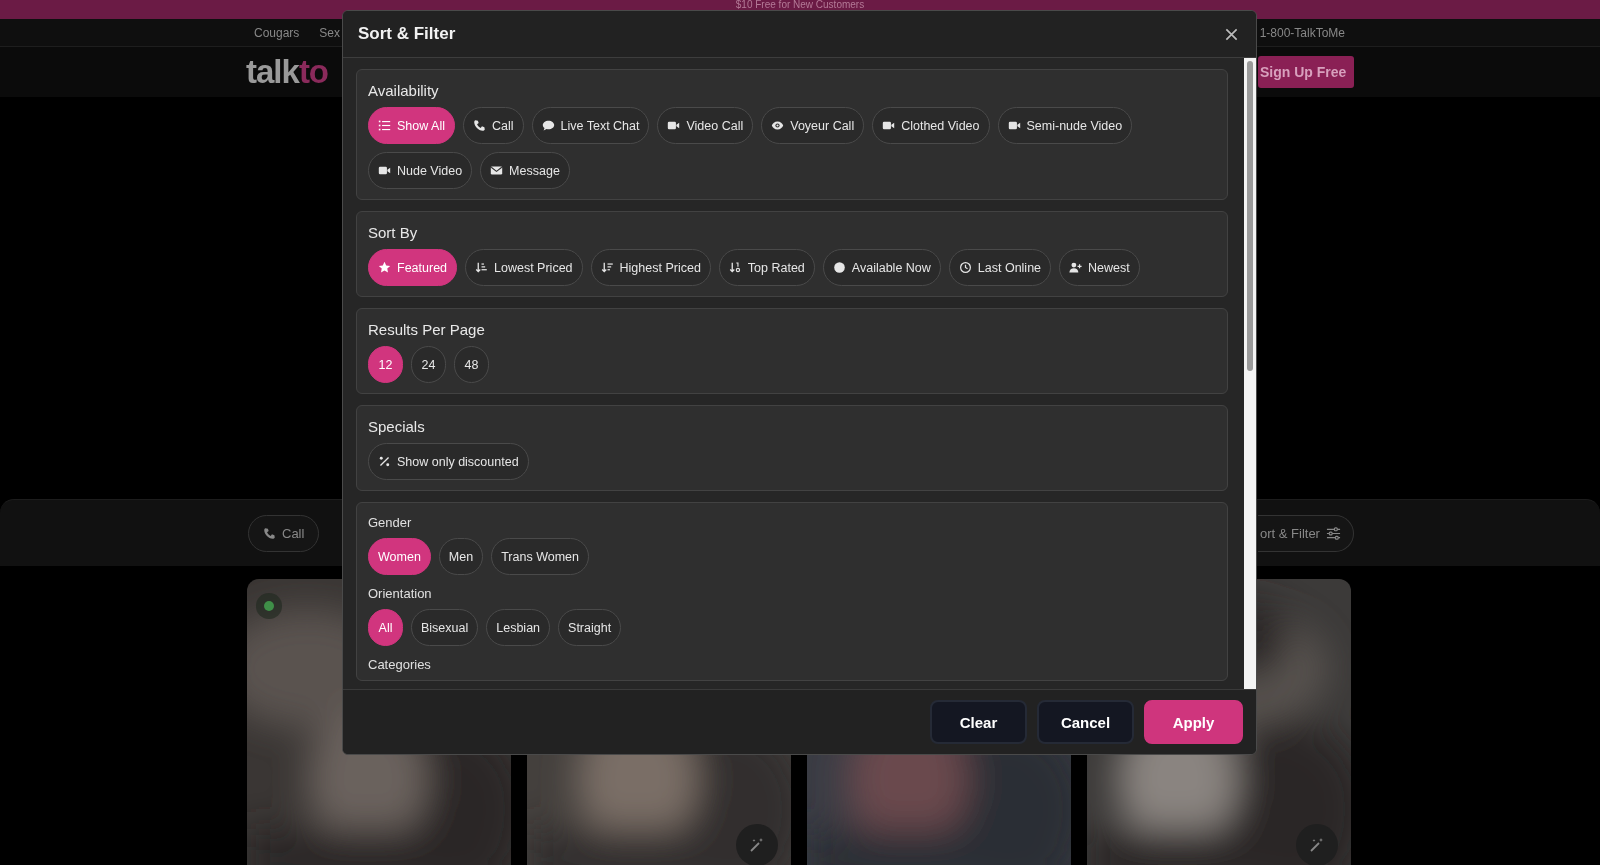  Describe the element at coordinates (497, 170) in the screenshot. I see `envelope-icon` at that location.